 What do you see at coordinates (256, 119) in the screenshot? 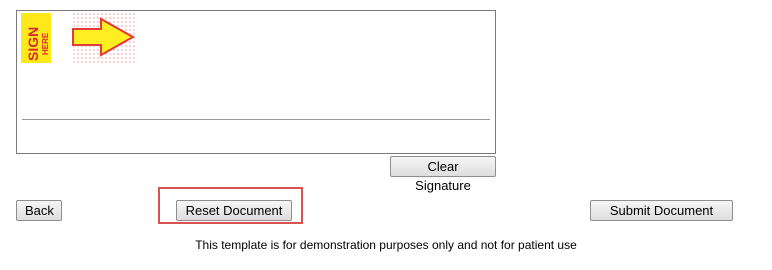
I see `signature-line` at bounding box center [256, 119].